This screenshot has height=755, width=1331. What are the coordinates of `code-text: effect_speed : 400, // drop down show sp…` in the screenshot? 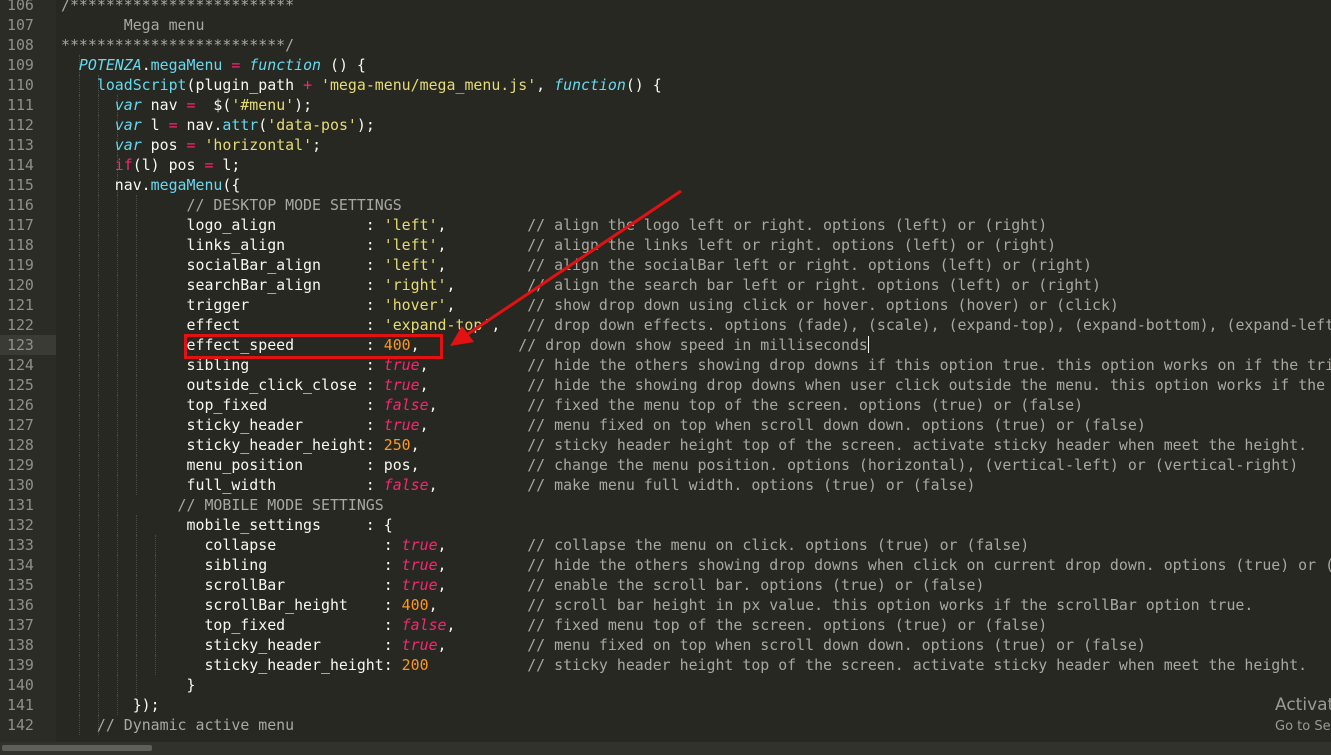 It's located at (465, 345).